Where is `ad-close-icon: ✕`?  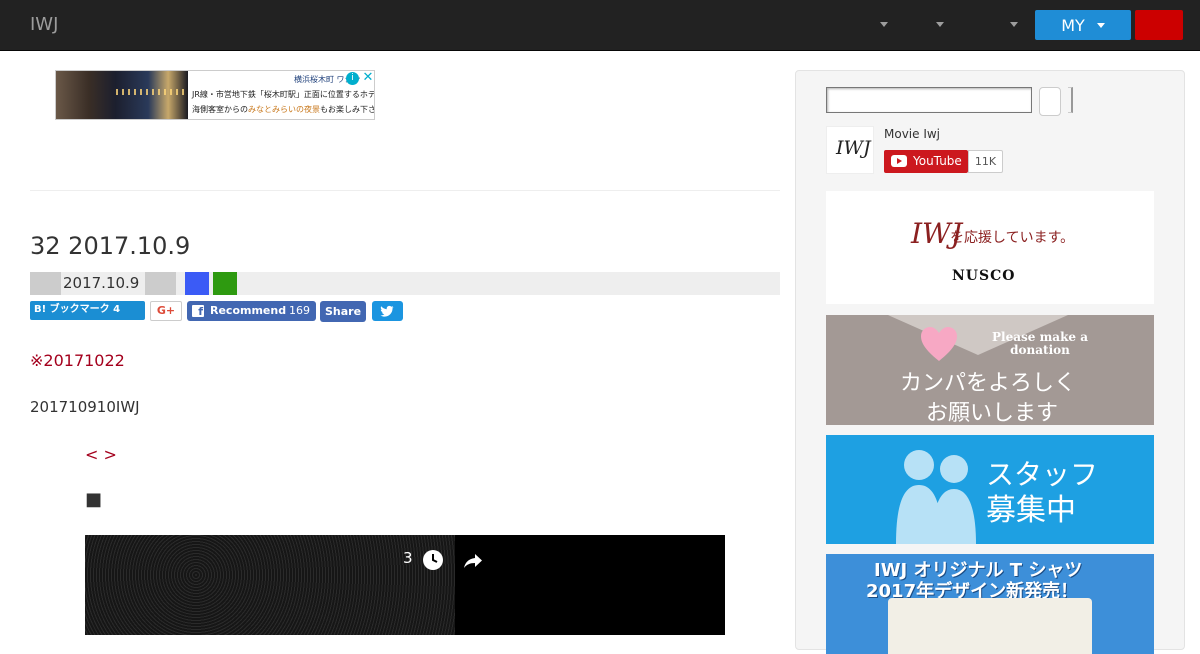 ad-close-icon: ✕ is located at coordinates (367, 78).